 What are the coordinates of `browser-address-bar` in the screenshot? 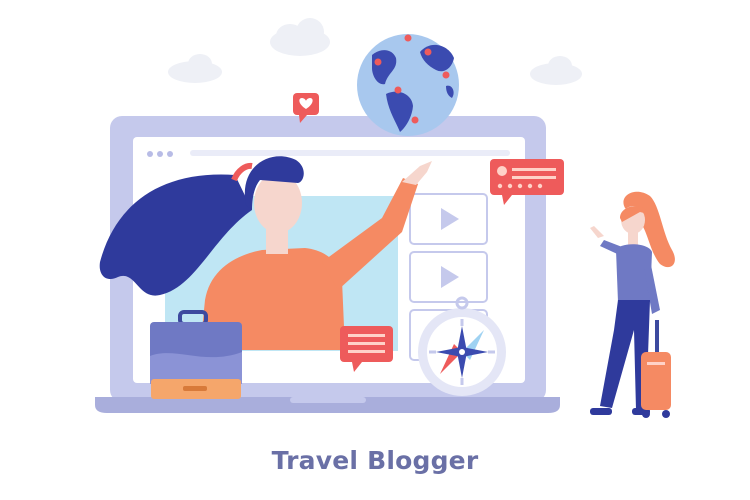 It's located at (350, 153).